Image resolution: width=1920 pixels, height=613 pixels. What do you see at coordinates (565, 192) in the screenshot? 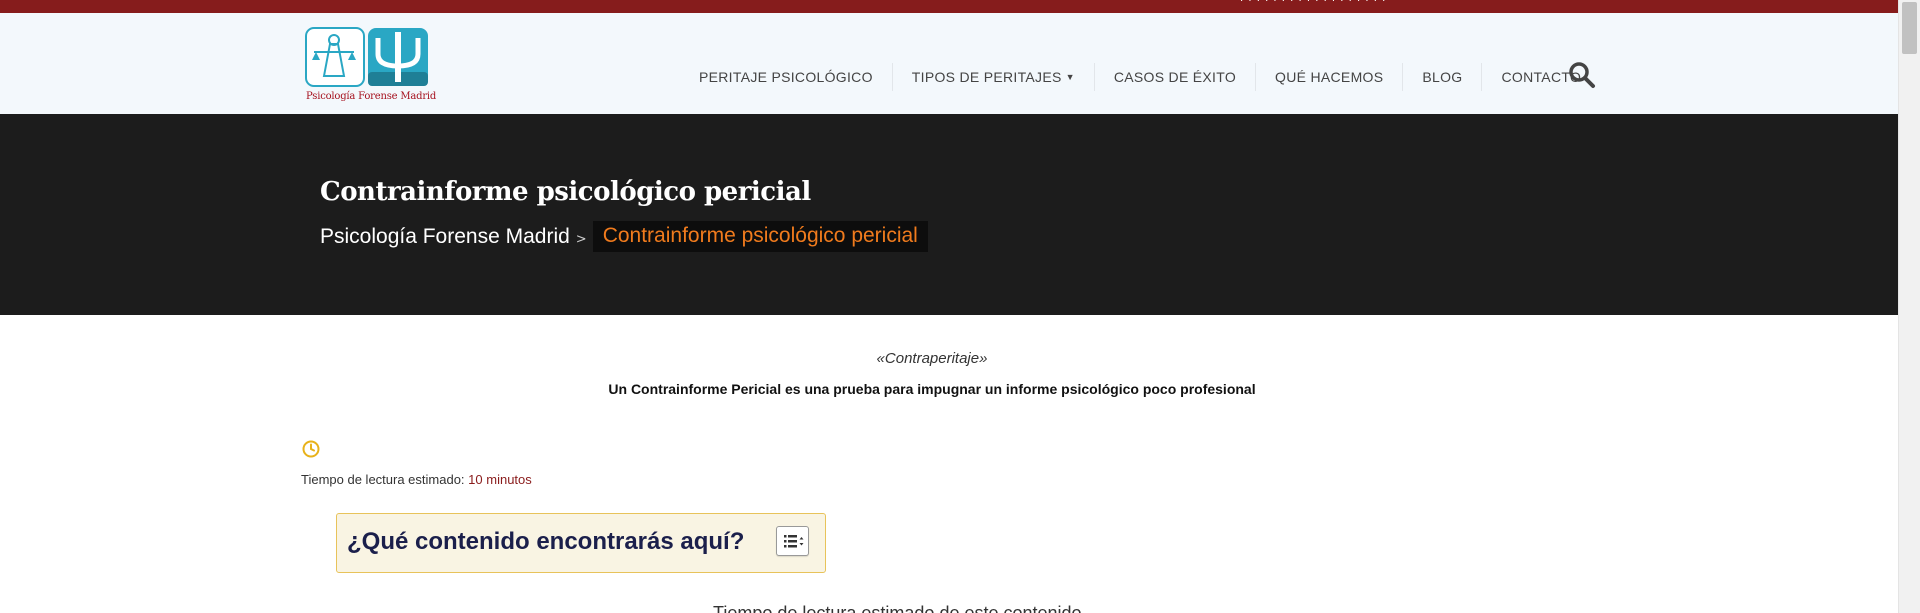
I see `page-title: Contrainforme psicológico pericial` at bounding box center [565, 192].